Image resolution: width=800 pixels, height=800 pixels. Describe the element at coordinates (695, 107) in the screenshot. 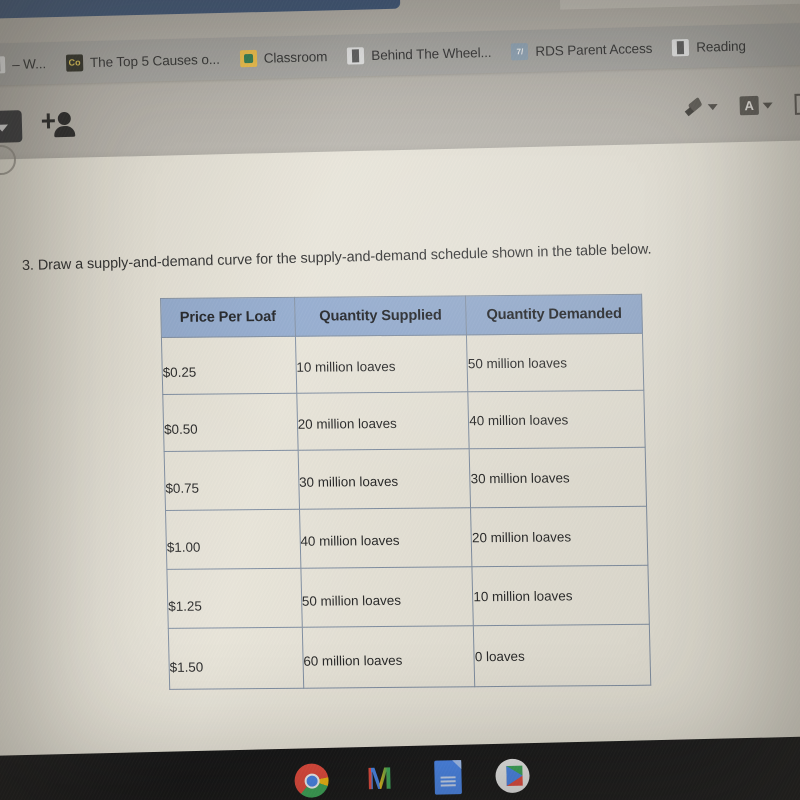

I see `highlighter-icon` at that location.